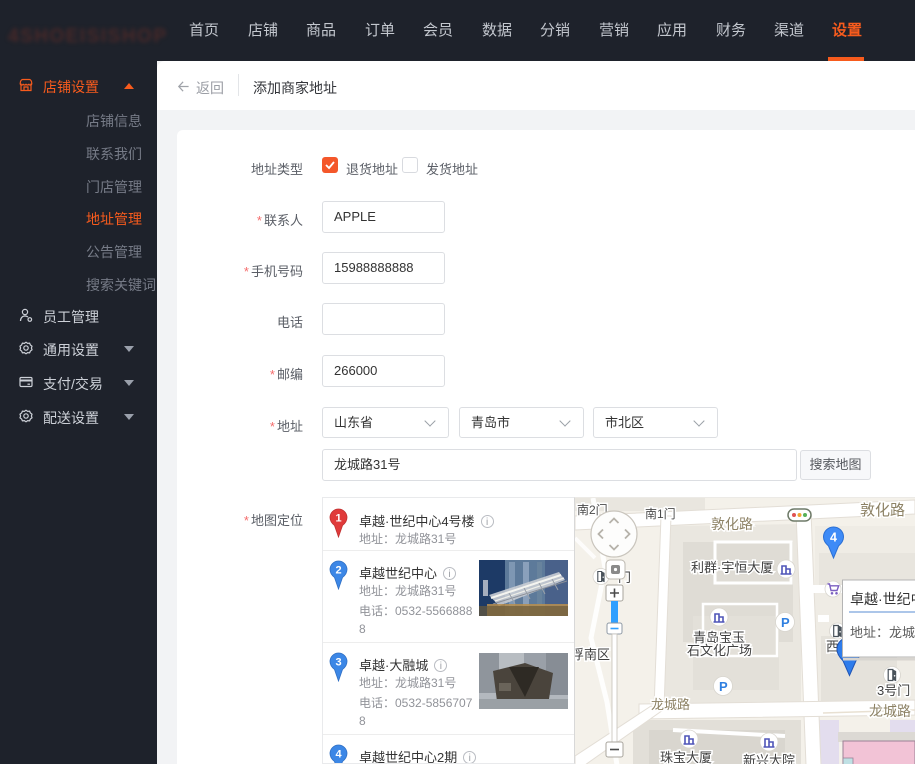 The height and width of the screenshot is (764, 915). What do you see at coordinates (686, 757) in the screenshot?
I see `svg-text: 珠宝大厦` at bounding box center [686, 757].